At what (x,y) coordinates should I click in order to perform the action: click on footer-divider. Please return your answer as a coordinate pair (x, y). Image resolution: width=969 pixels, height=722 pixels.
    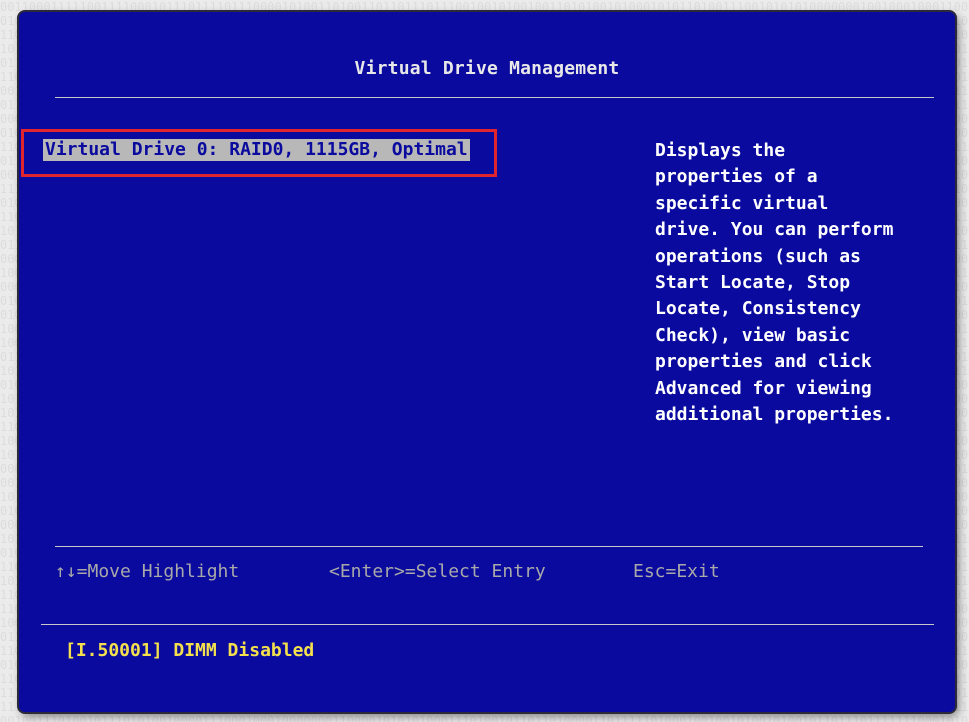
    Looking at the image, I should click on (489, 546).